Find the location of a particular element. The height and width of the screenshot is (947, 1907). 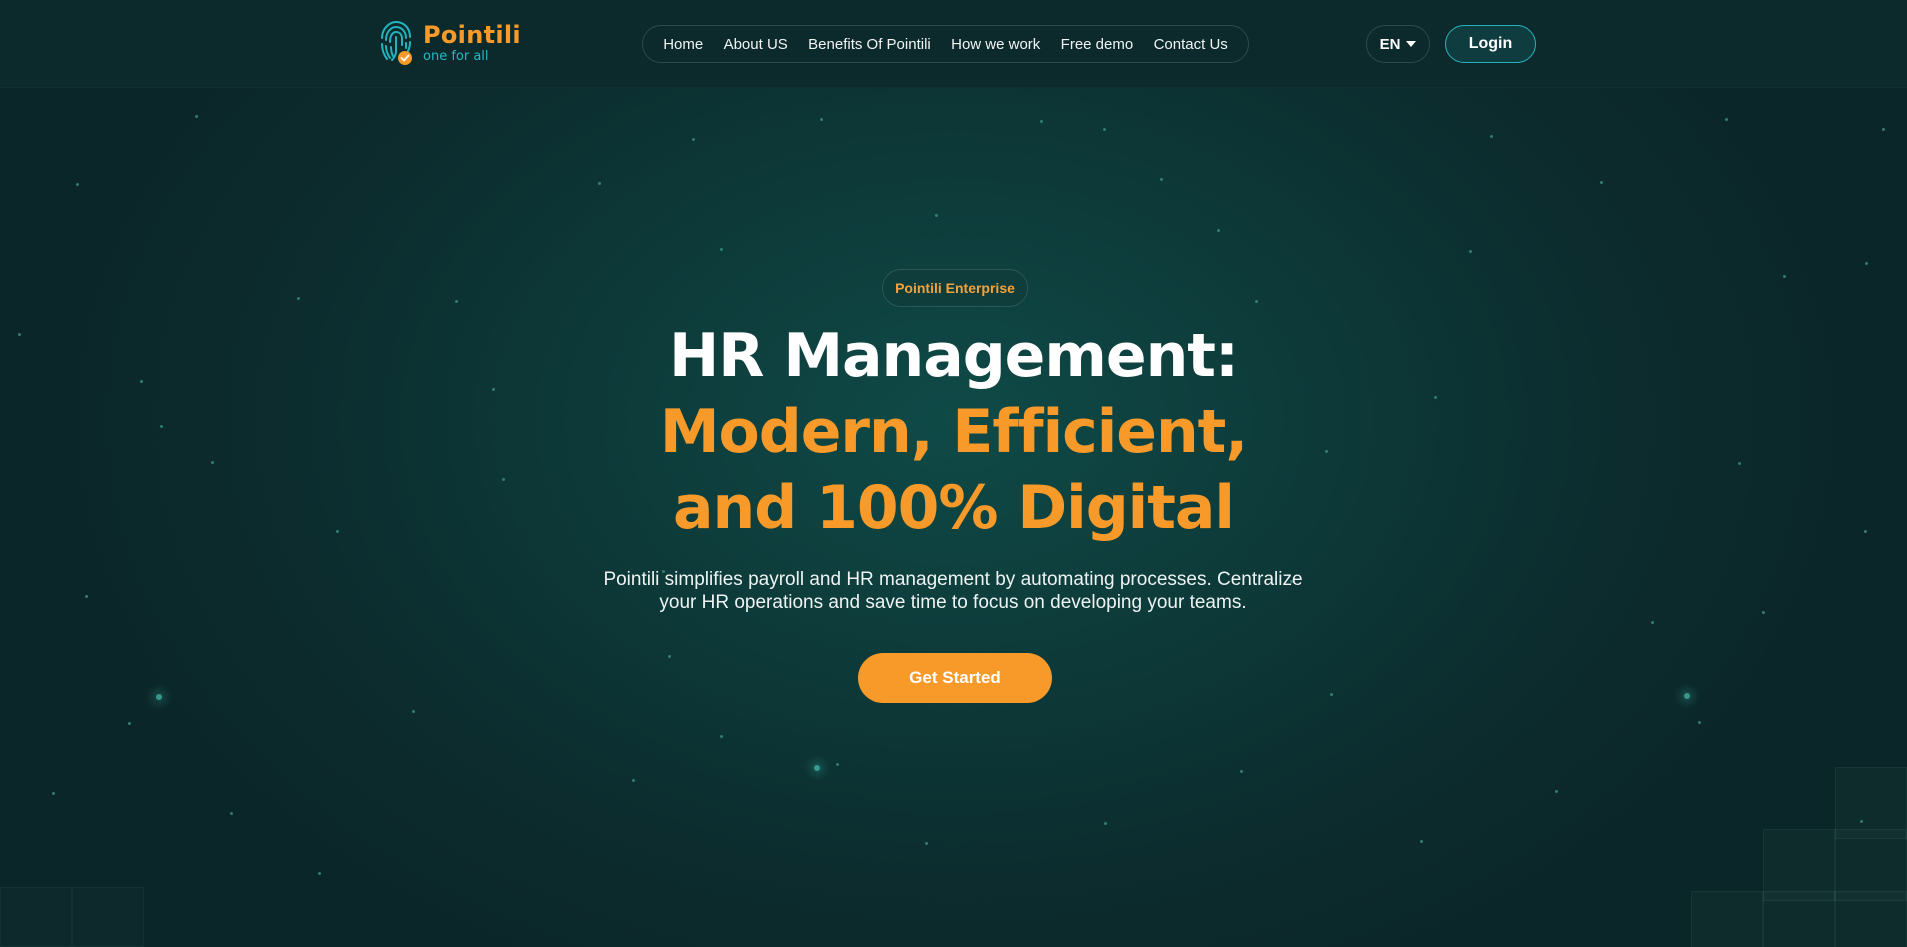

language-selector: EN is located at coordinates (1398, 44).